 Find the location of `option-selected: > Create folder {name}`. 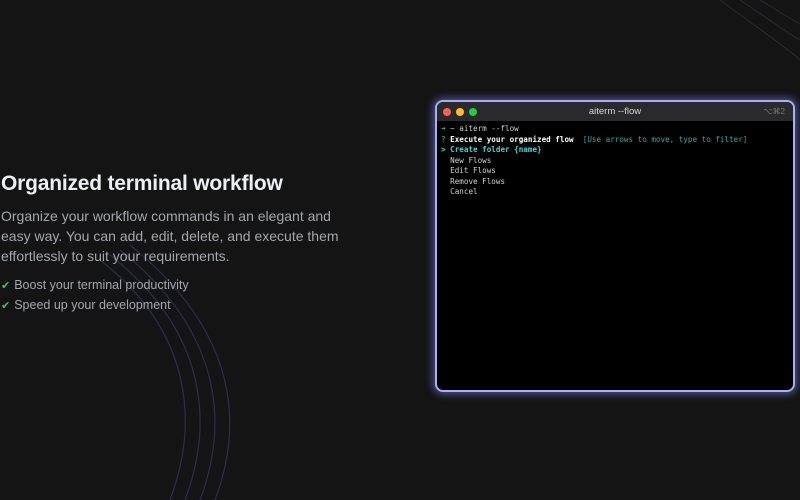

option-selected: > Create folder {name} is located at coordinates (615, 150).